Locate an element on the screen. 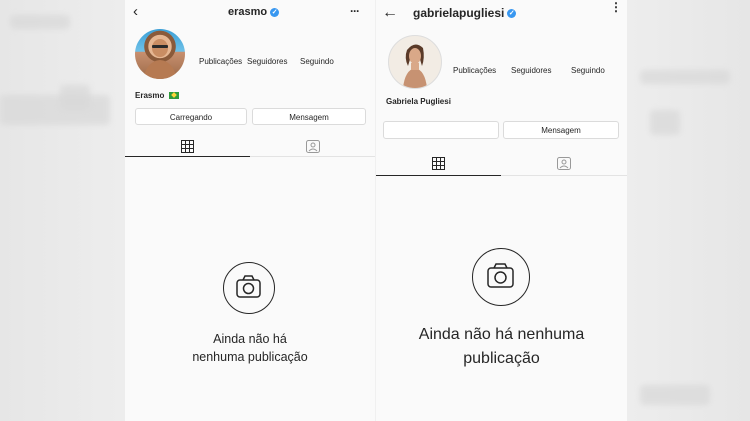 The height and width of the screenshot is (421, 750). username-text: gabrielapugliesi is located at coordinates (459, 13).